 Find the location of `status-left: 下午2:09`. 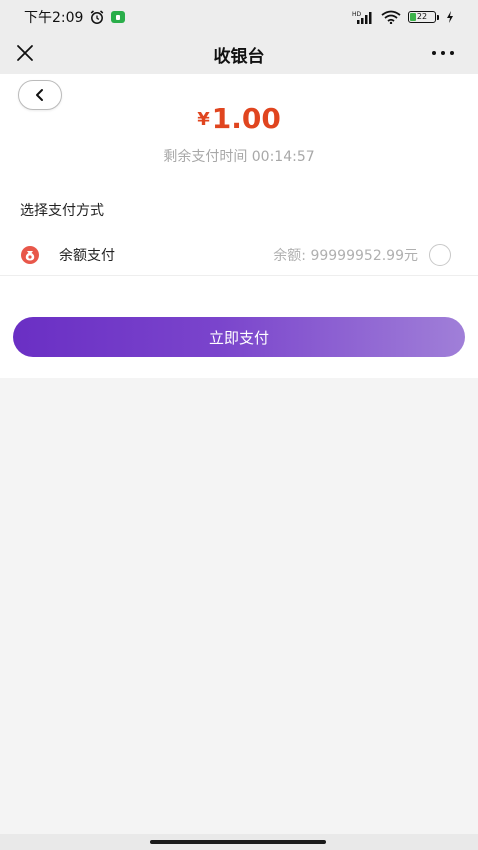

status-left: 下午2:09 is located at coordinates (75, 17).